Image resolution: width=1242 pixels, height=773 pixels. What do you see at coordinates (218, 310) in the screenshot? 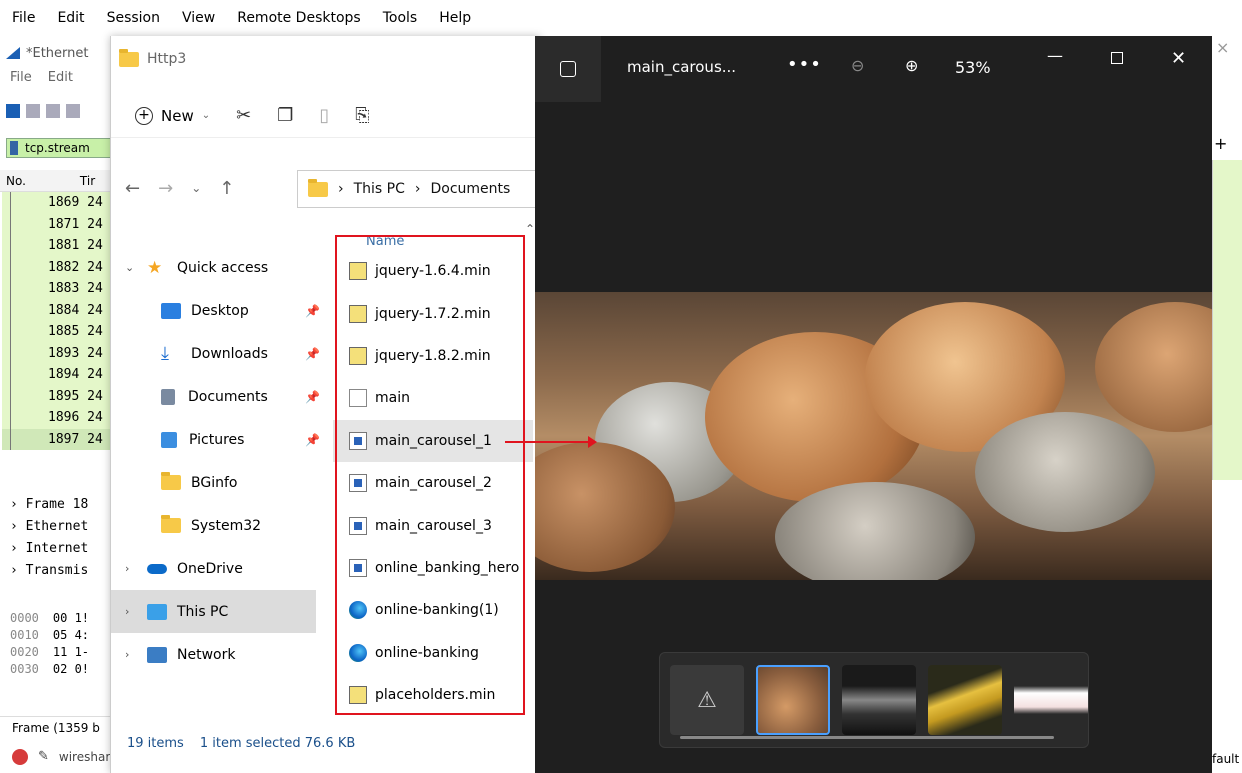
I see `nav-desktop: Desktop 📌` at bounding box center [218, 310].